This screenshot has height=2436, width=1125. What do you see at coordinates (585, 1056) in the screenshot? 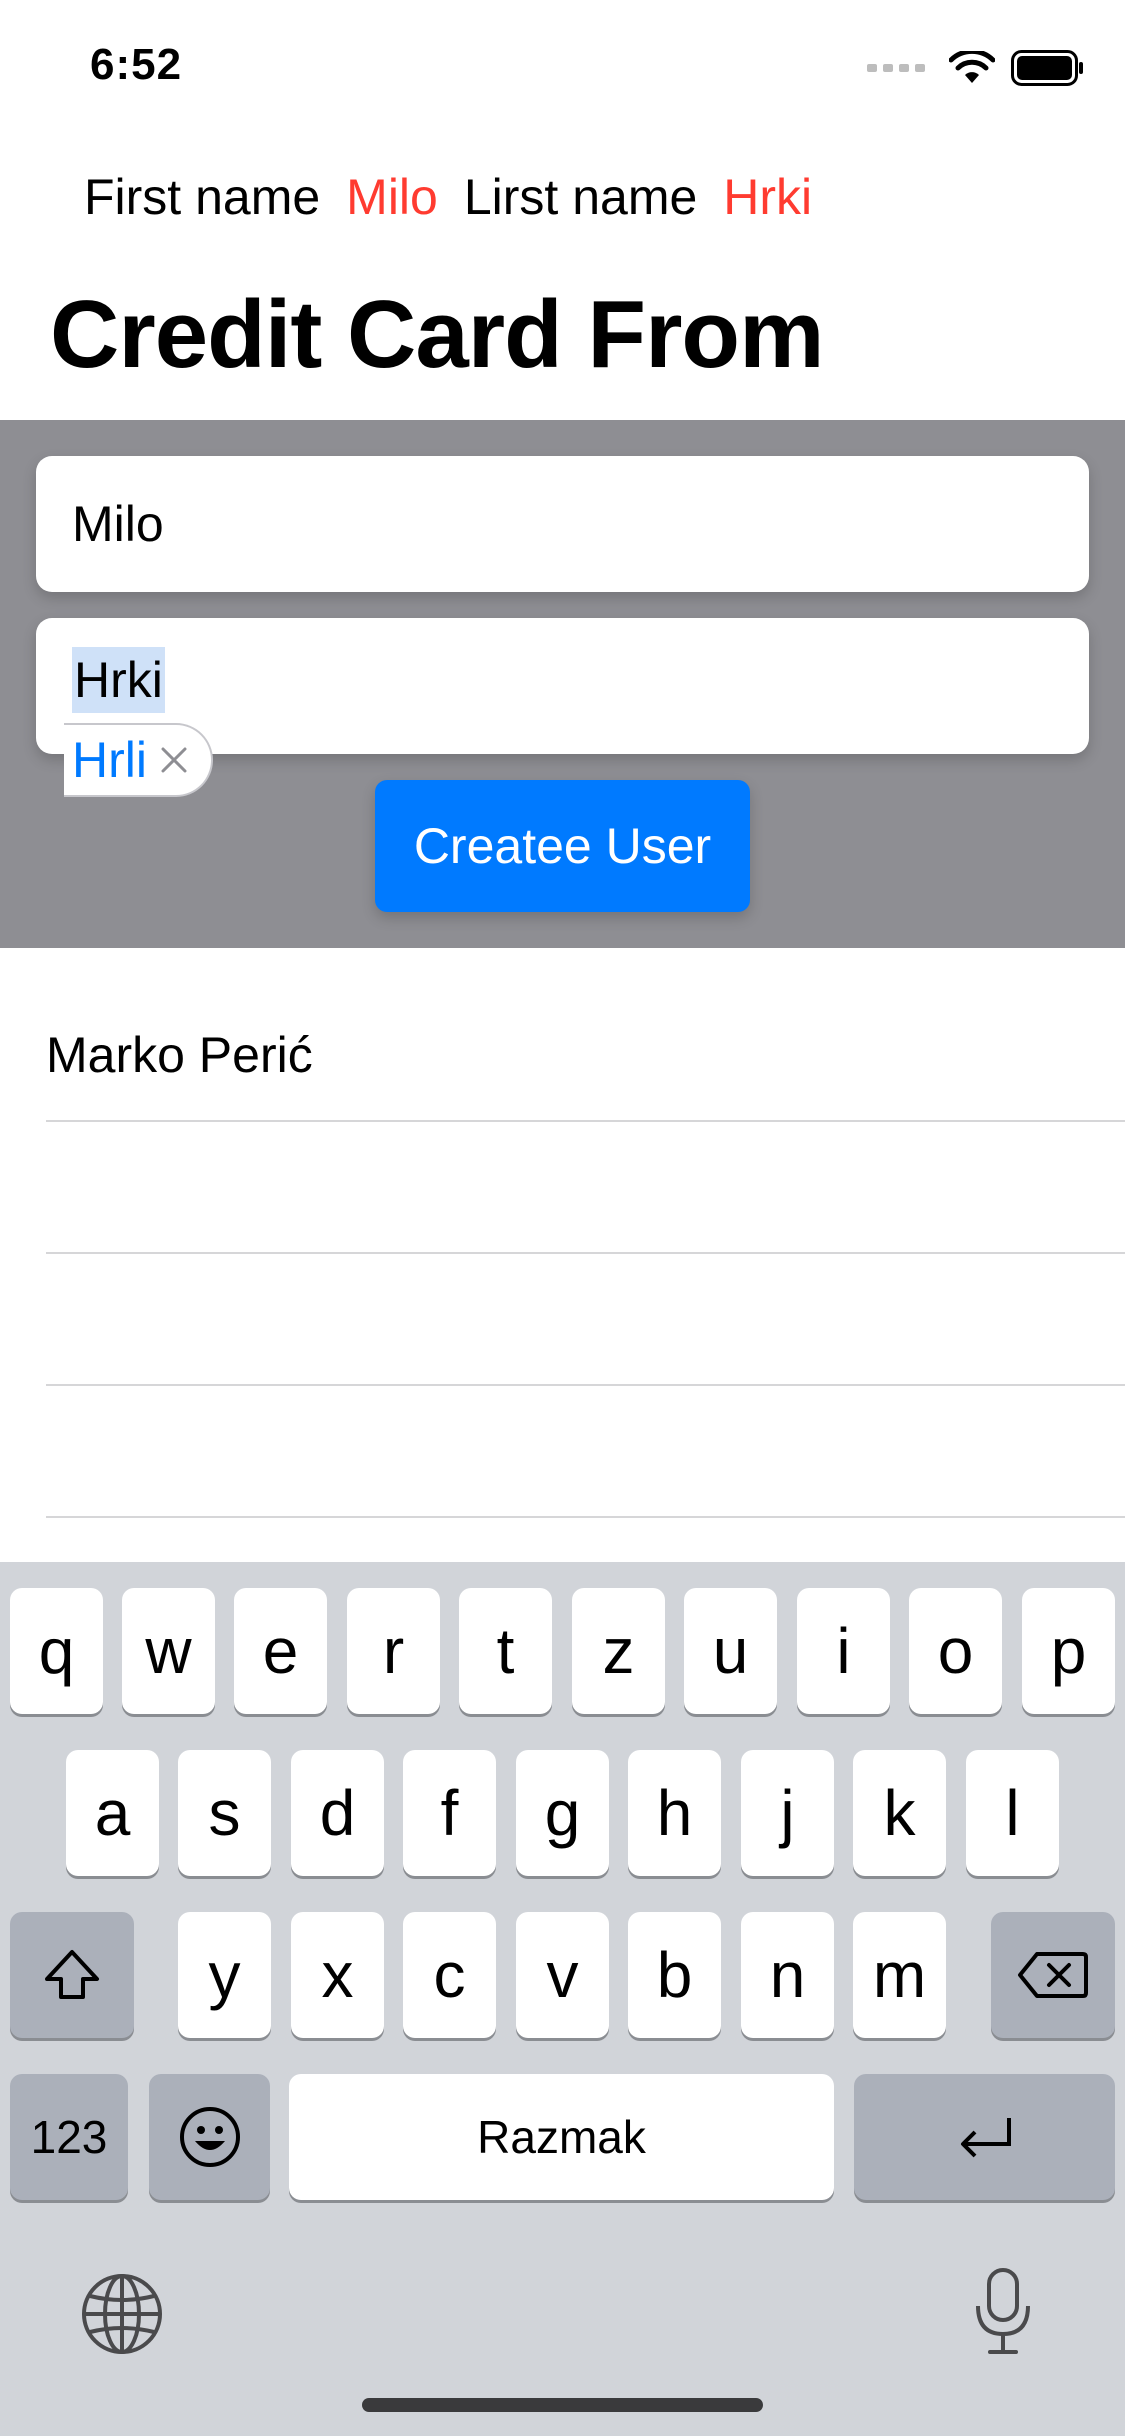
I see `list-item: Marko Perić` at bounding box center [585, 1056].